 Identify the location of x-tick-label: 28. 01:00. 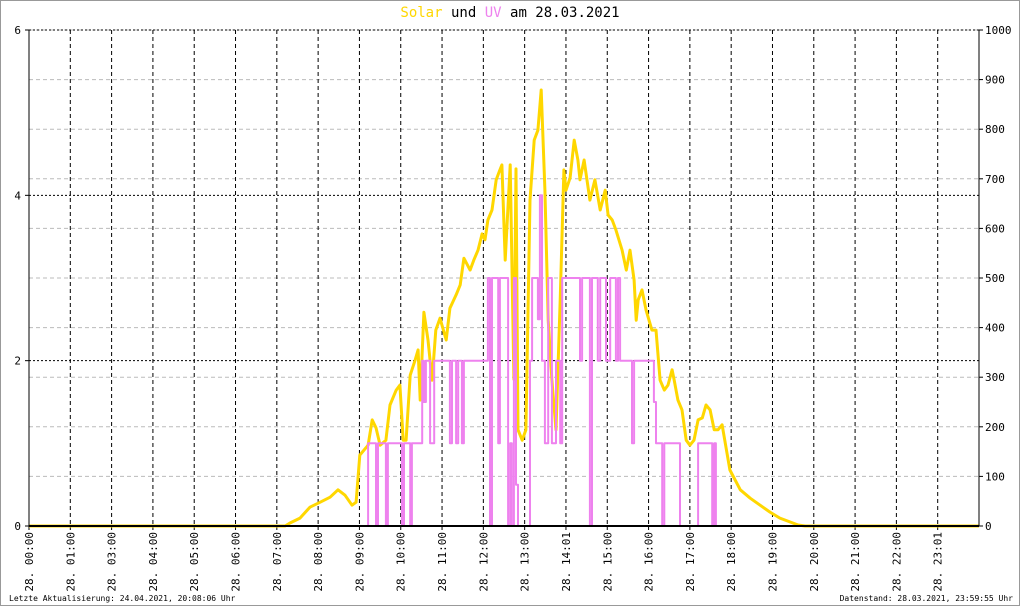
(70, 562).